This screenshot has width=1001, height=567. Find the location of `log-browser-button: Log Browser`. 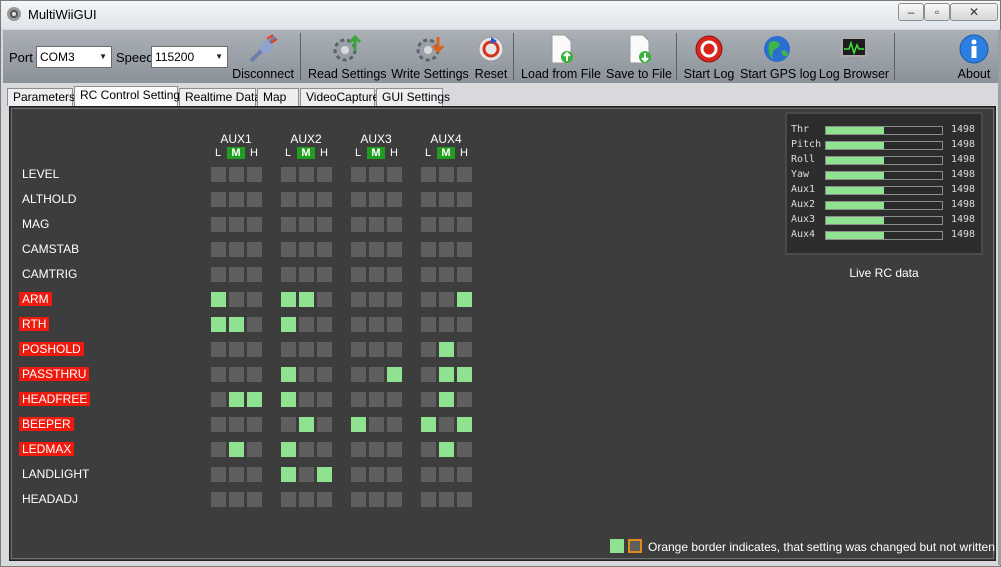

log-browser-button: Log Browser is located at coordinates (854, 56).